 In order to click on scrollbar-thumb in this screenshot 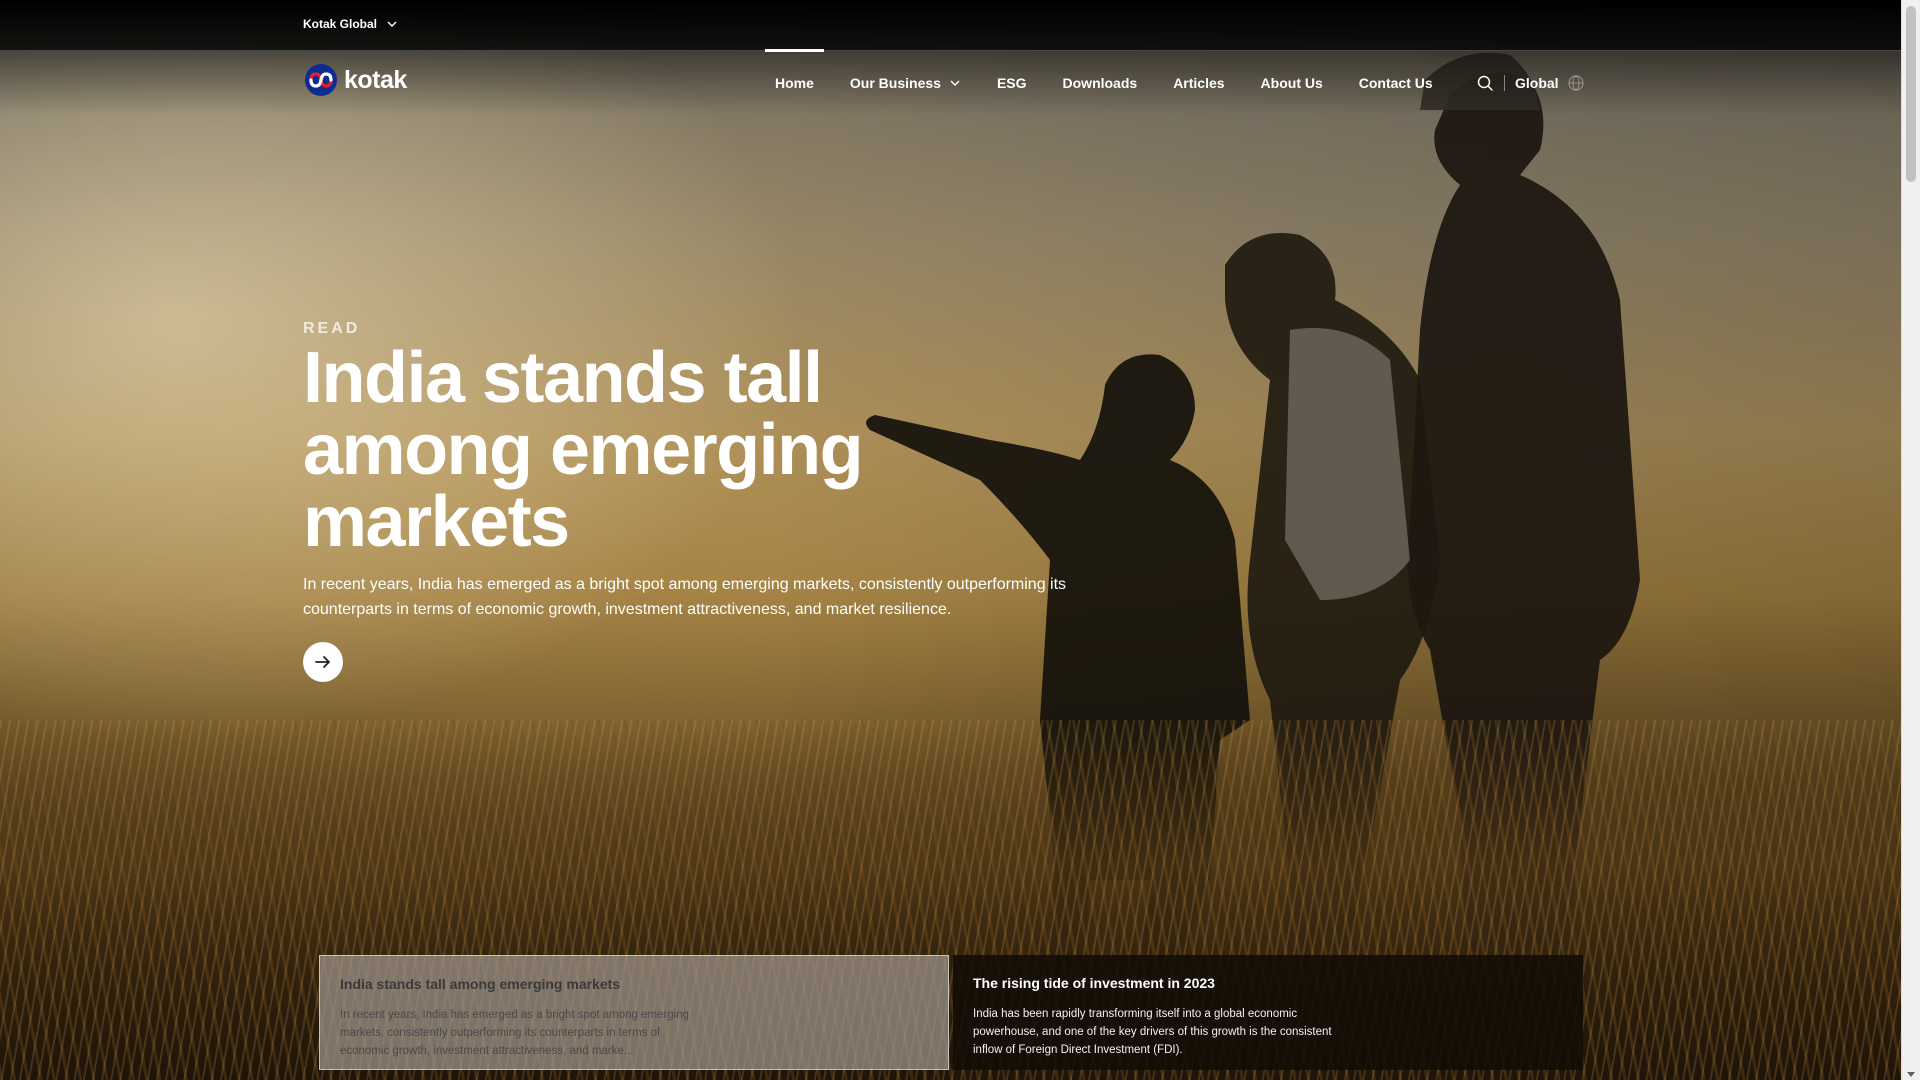, I will do `click(1911, 94)`.